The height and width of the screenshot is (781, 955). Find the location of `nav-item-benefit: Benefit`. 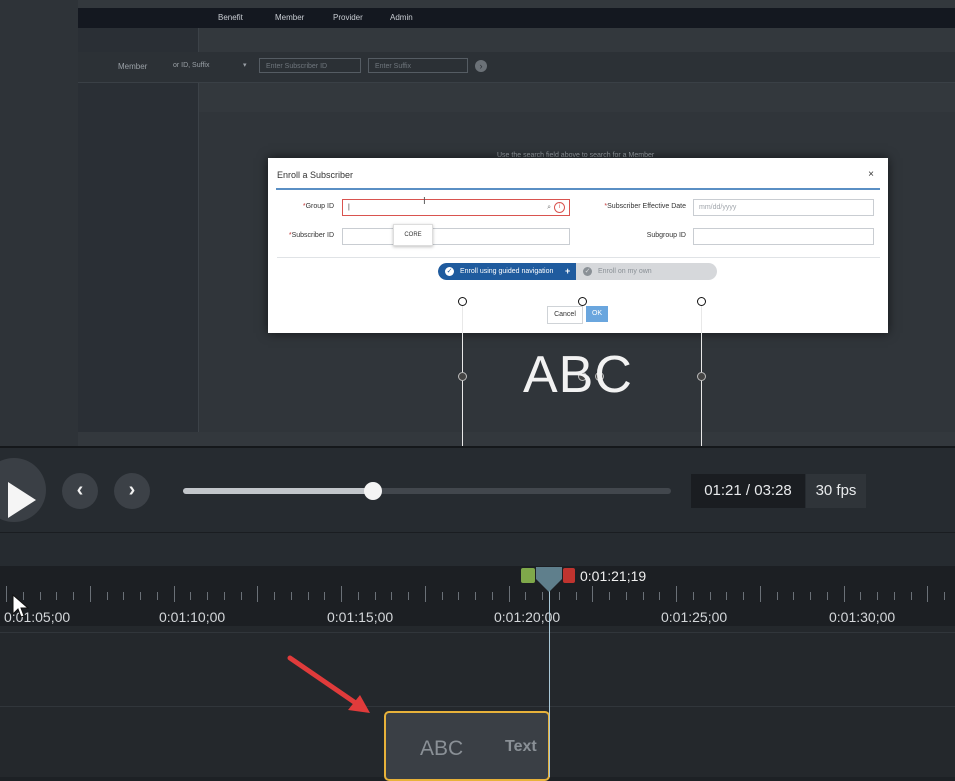

nav-item-benefit: Benefit is located at coordinates (230, 17).